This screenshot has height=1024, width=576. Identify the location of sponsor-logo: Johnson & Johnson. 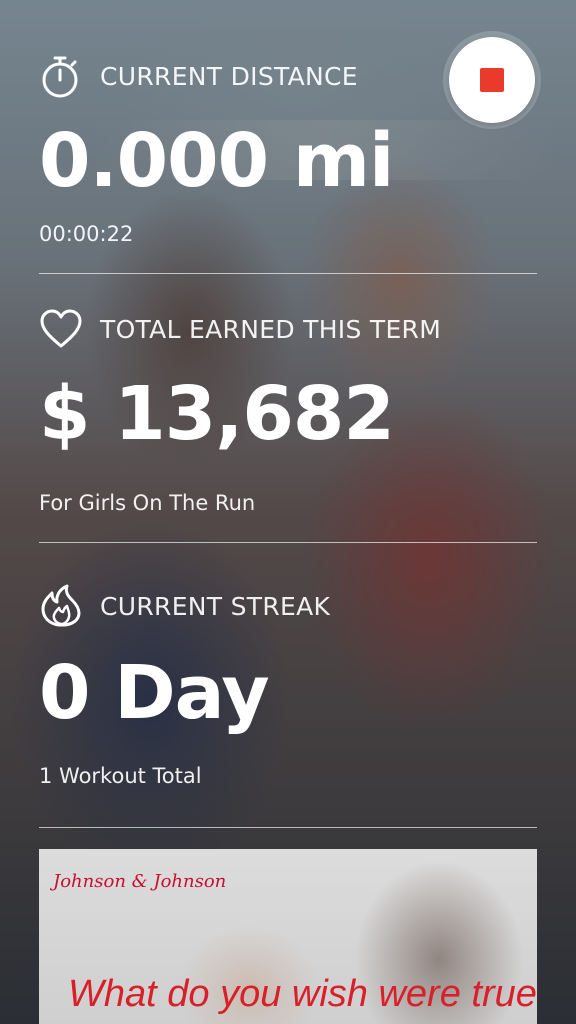
(140, 881).